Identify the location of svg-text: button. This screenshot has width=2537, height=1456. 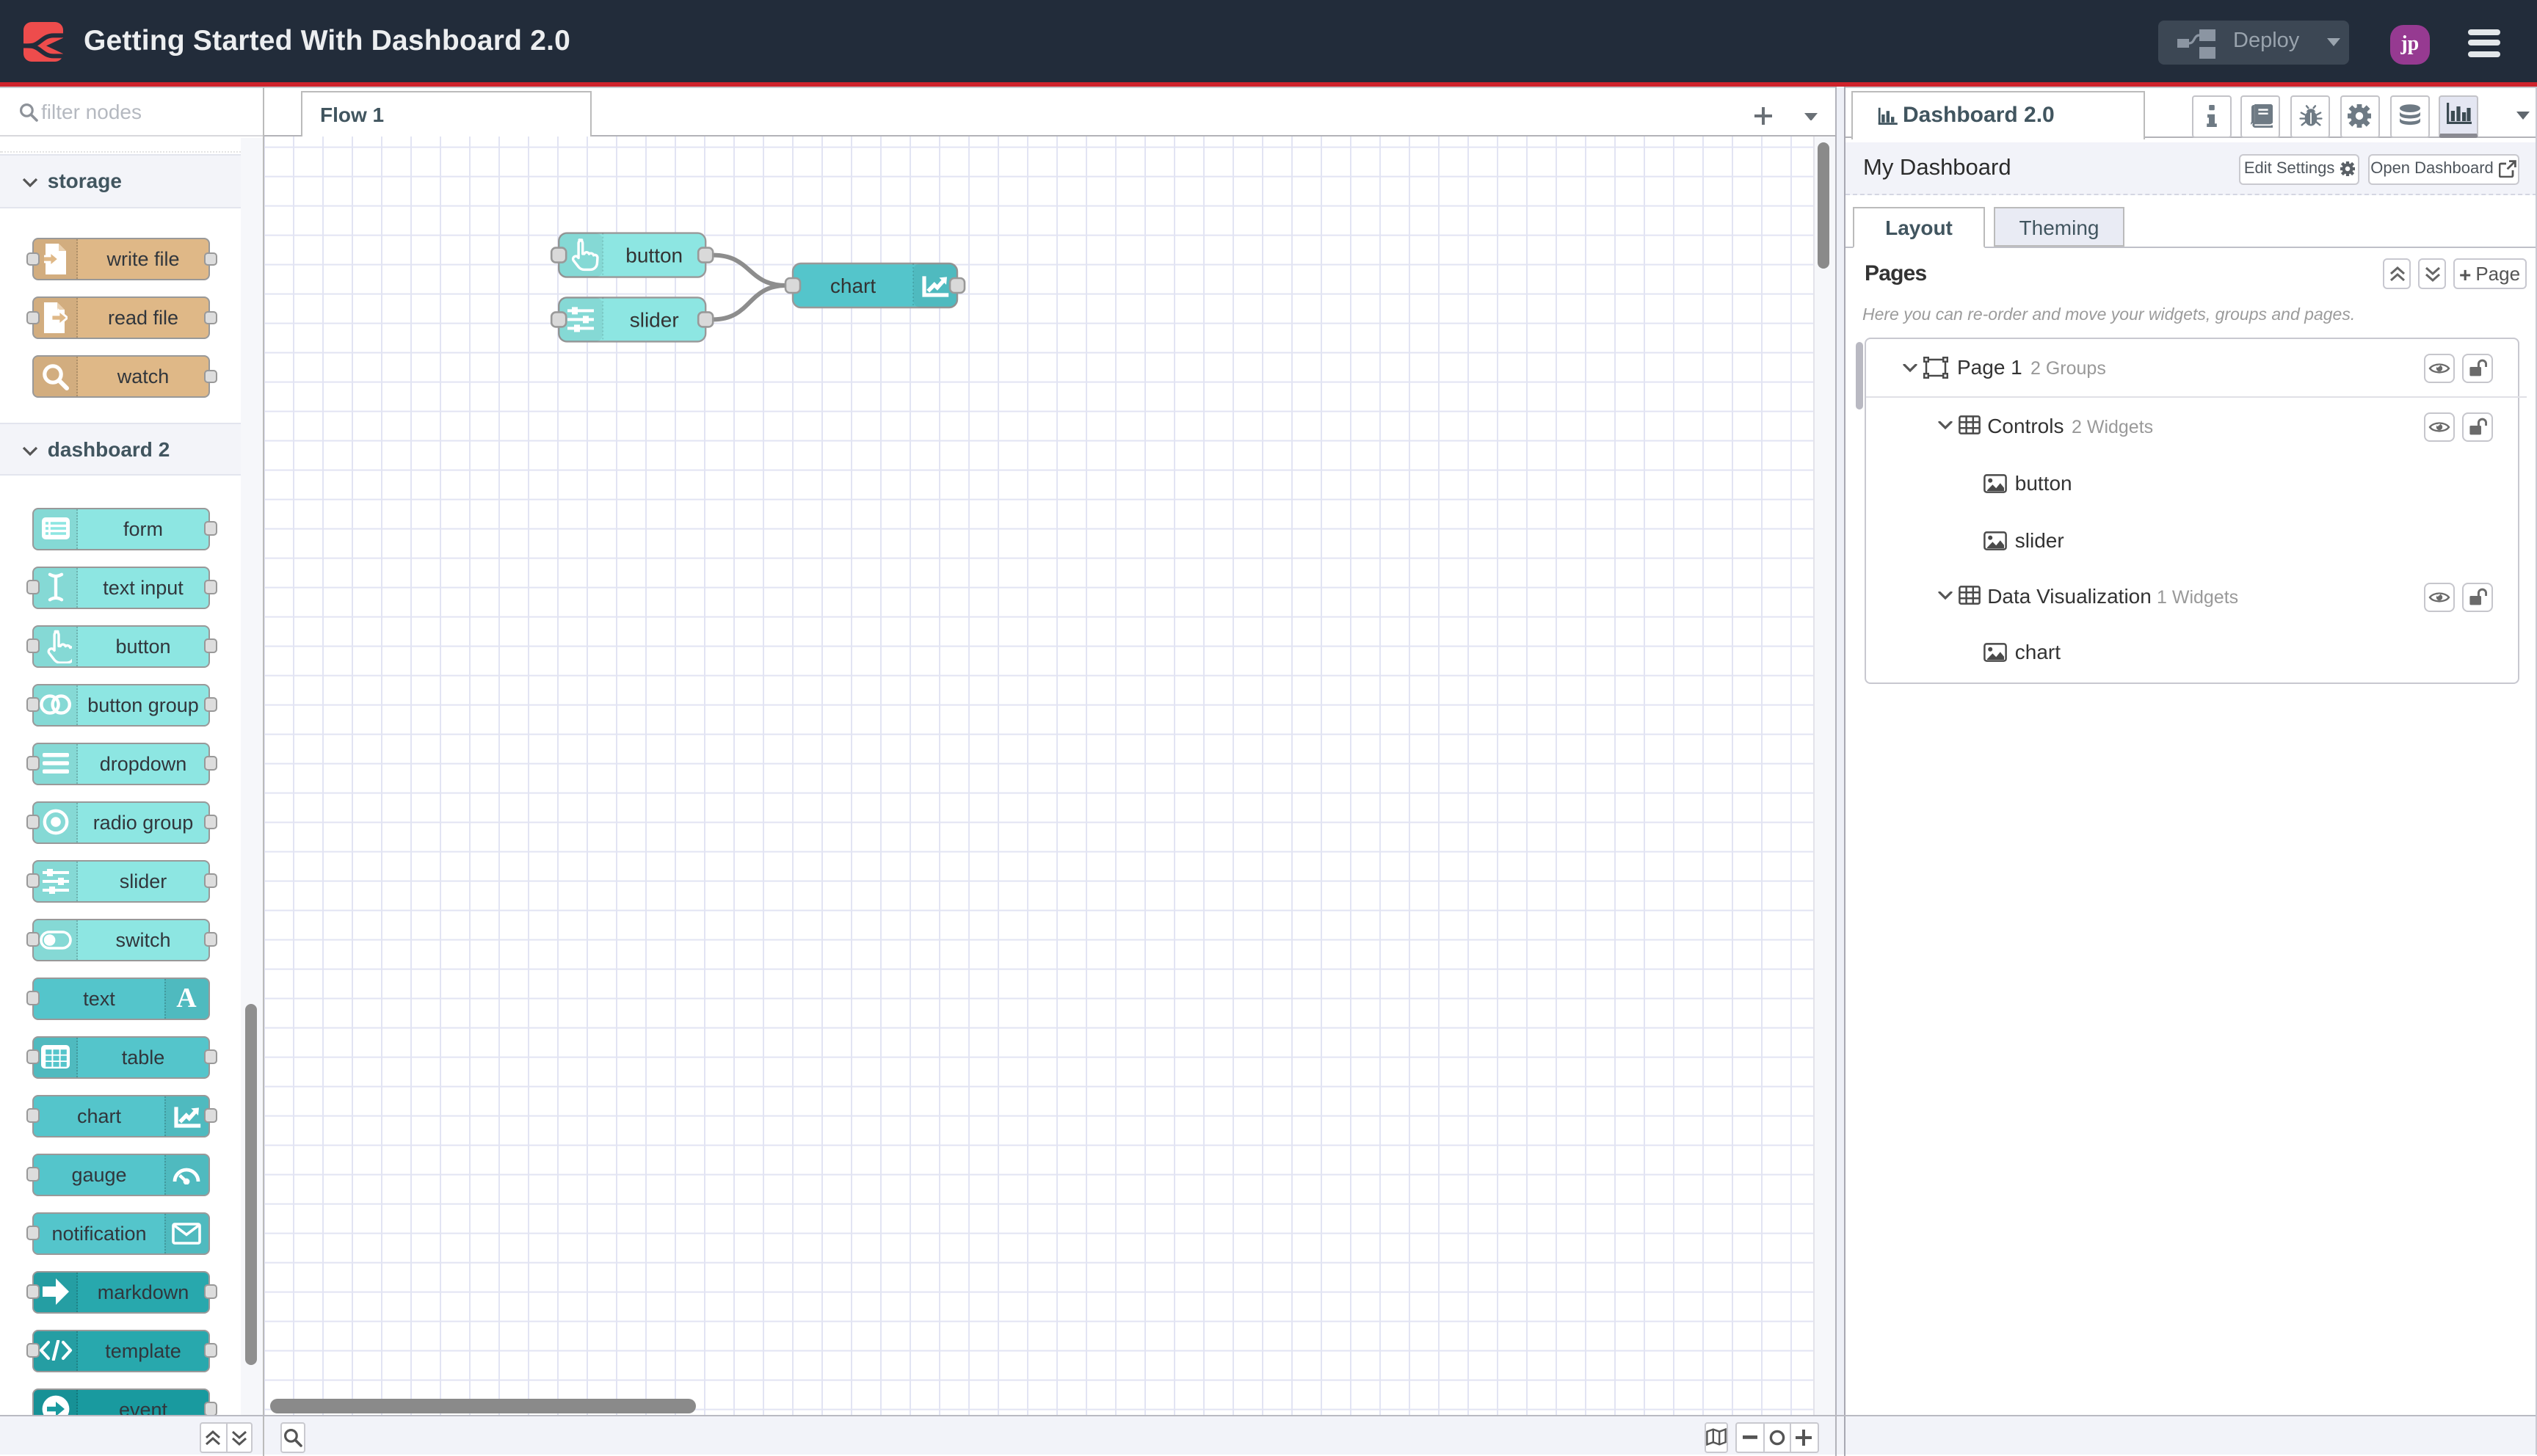
(654, 255).